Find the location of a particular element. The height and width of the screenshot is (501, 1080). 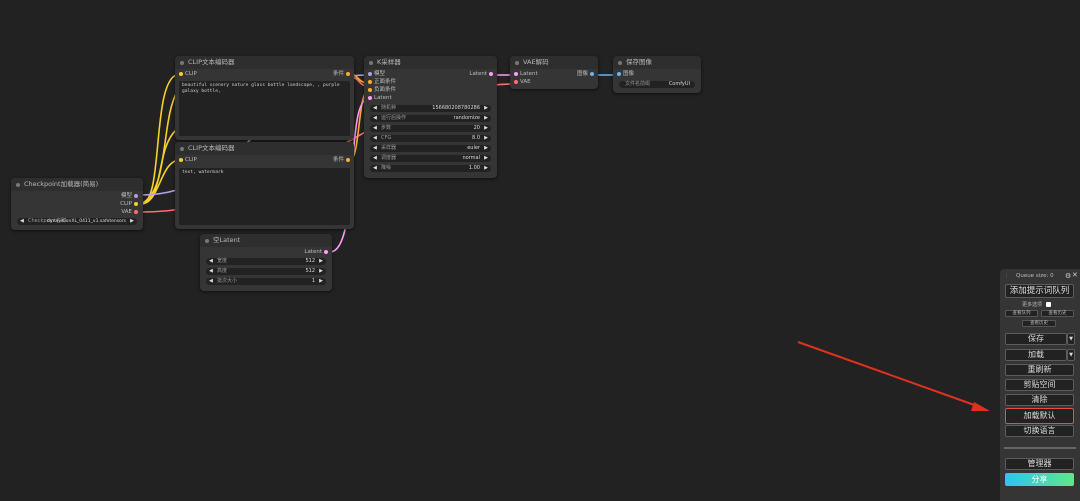

prompt-textarea: text, watermark is located at coordinates (264, 196).